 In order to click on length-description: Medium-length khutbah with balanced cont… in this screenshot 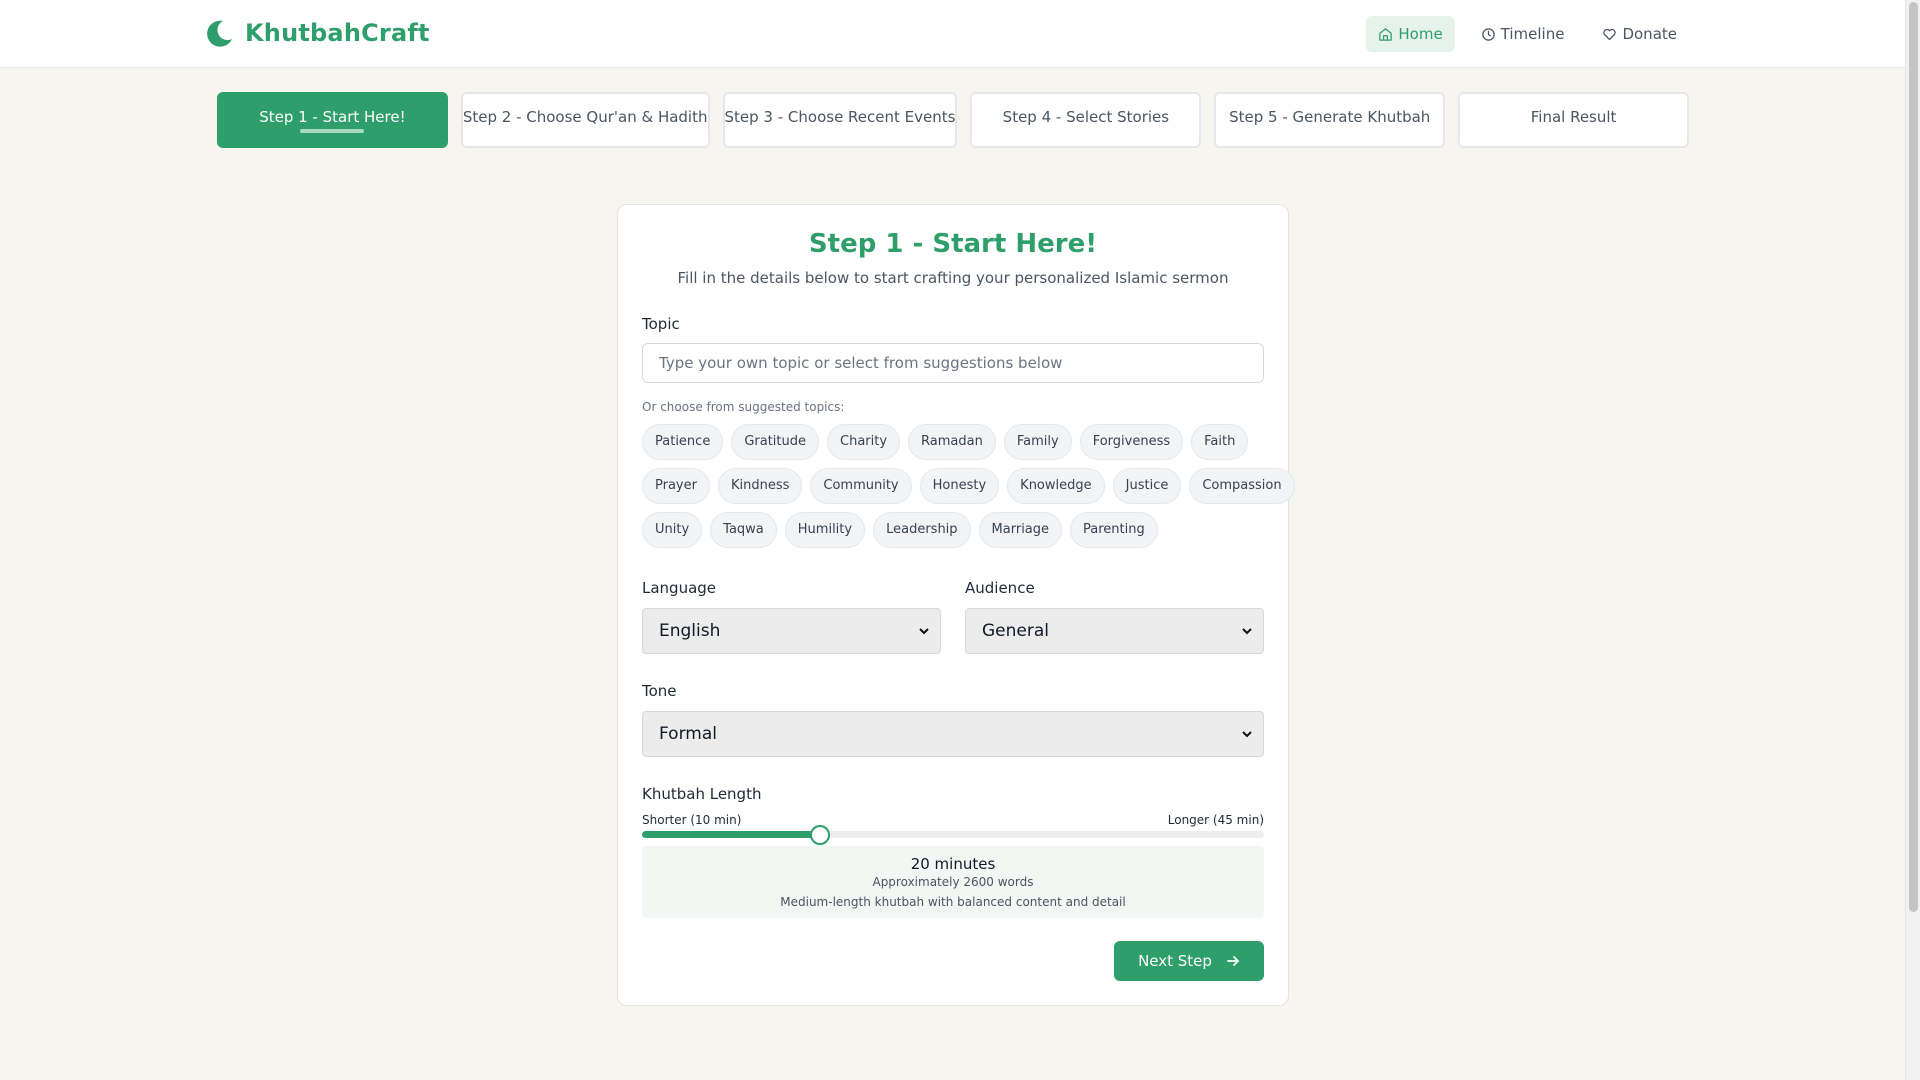, I will do `click(953, 902)`.